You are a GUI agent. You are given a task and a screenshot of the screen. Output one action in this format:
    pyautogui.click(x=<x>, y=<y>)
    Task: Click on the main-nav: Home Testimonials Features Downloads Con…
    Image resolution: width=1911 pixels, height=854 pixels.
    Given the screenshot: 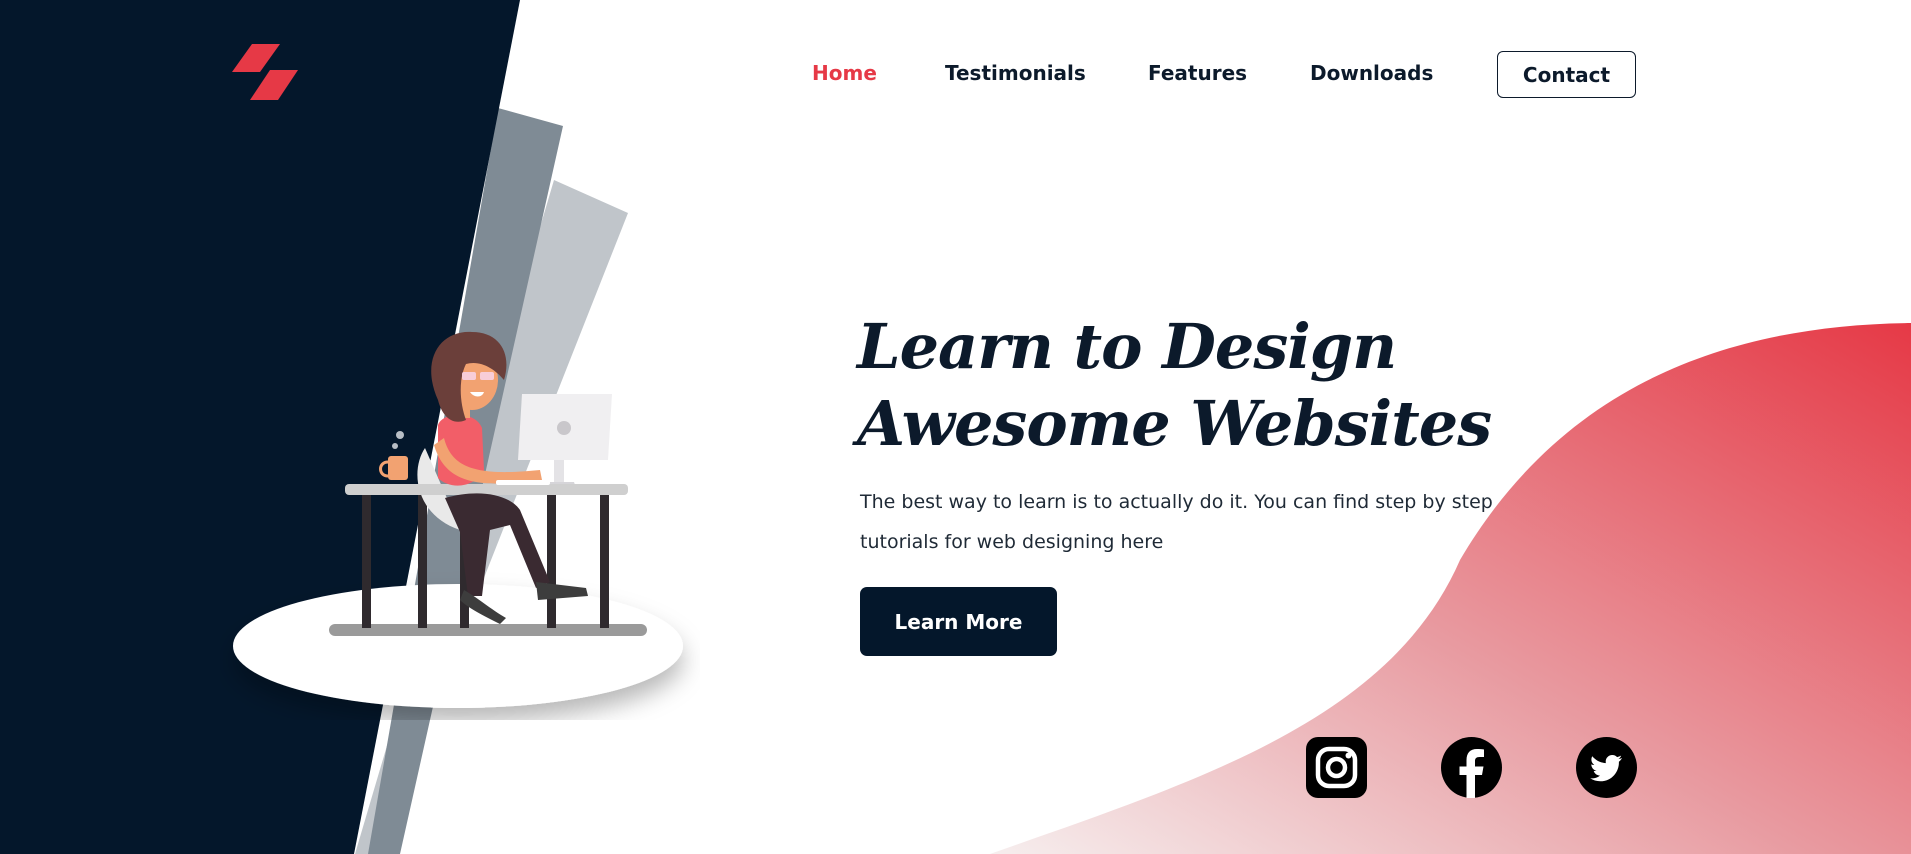 What is the action you would take?
    pyautogui.click(x=955, y=76)
    